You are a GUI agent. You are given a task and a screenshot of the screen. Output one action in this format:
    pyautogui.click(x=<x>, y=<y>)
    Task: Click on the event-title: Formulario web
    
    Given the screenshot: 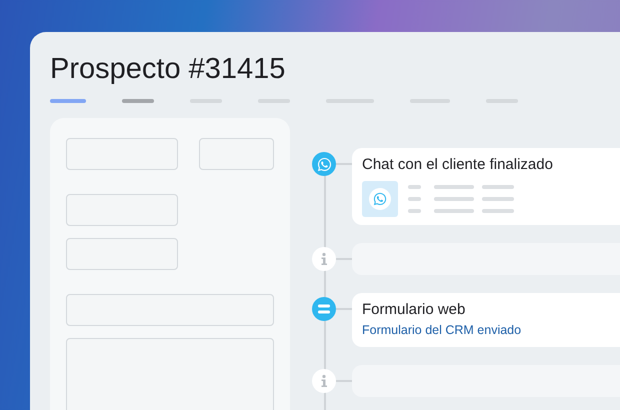 What is the action you would take?
    pyautogui.click(x=414, y=310)
    